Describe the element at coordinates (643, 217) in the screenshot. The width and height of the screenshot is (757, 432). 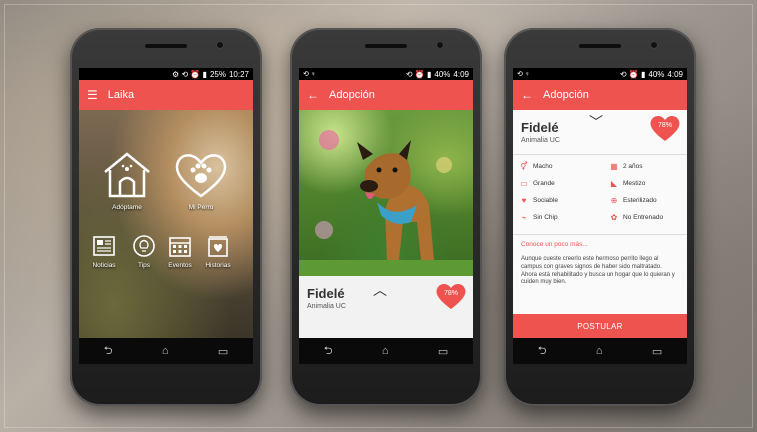
I see `attr-label: No Entrenado` at that location.